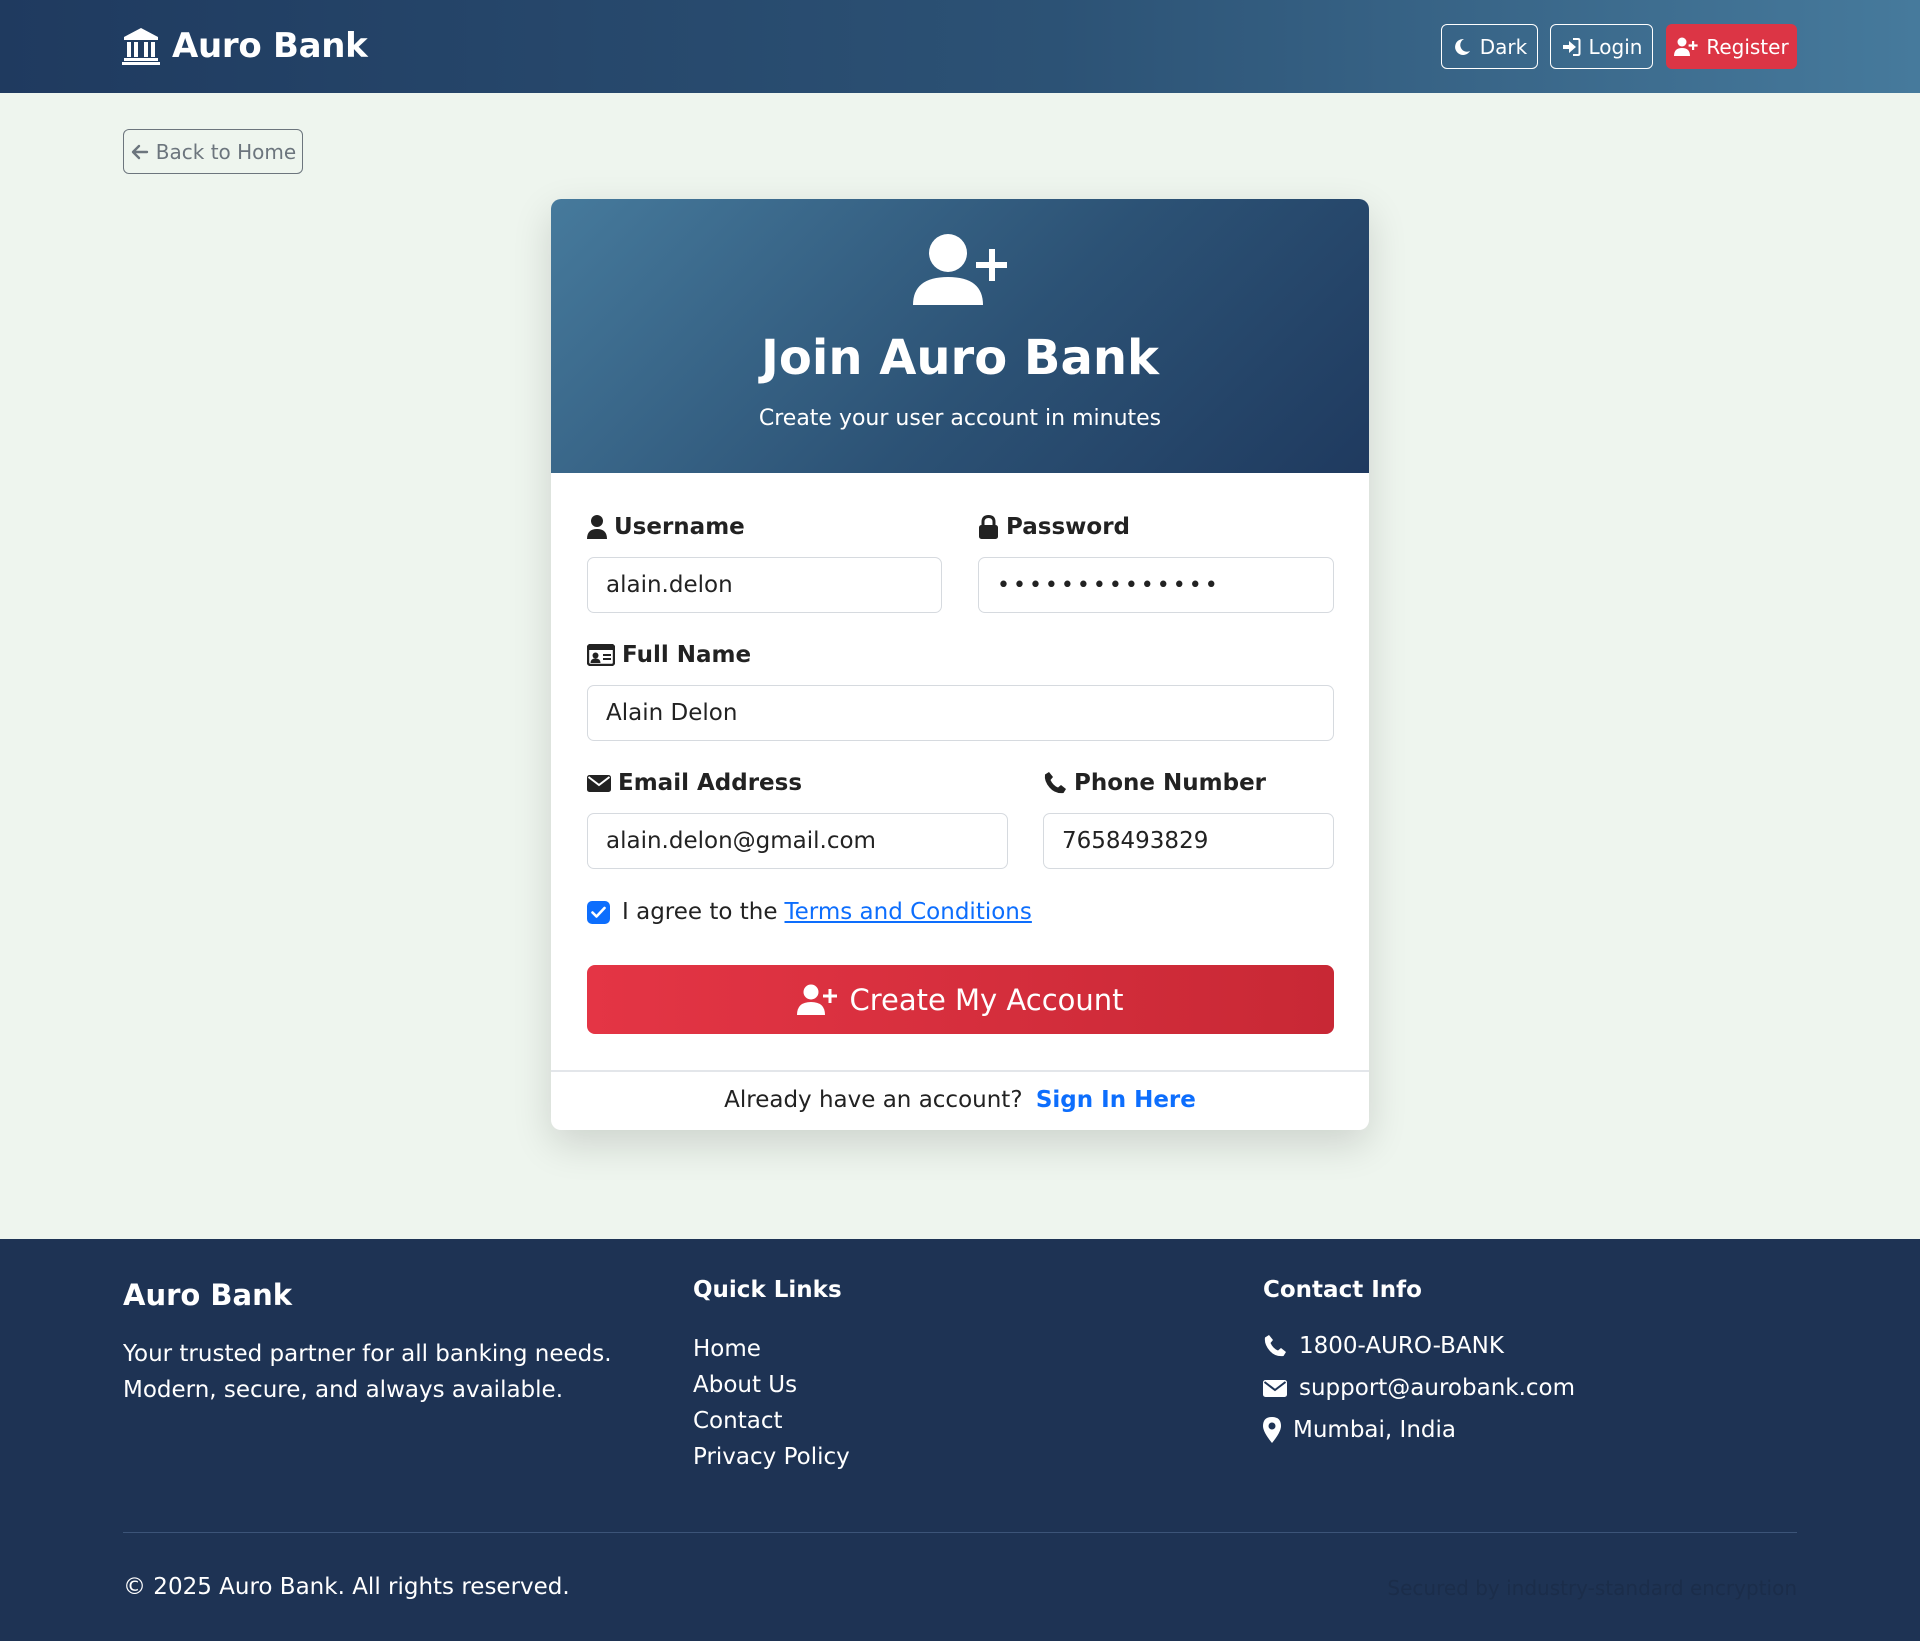  I want to click on phone-label-text: Phone Number, so click(1170, 783).